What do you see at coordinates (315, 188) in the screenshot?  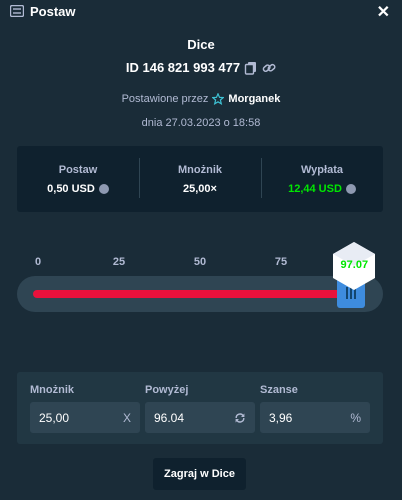 I see `stat-payout-value: 12,44 USD` at bounding box center [315, 188].